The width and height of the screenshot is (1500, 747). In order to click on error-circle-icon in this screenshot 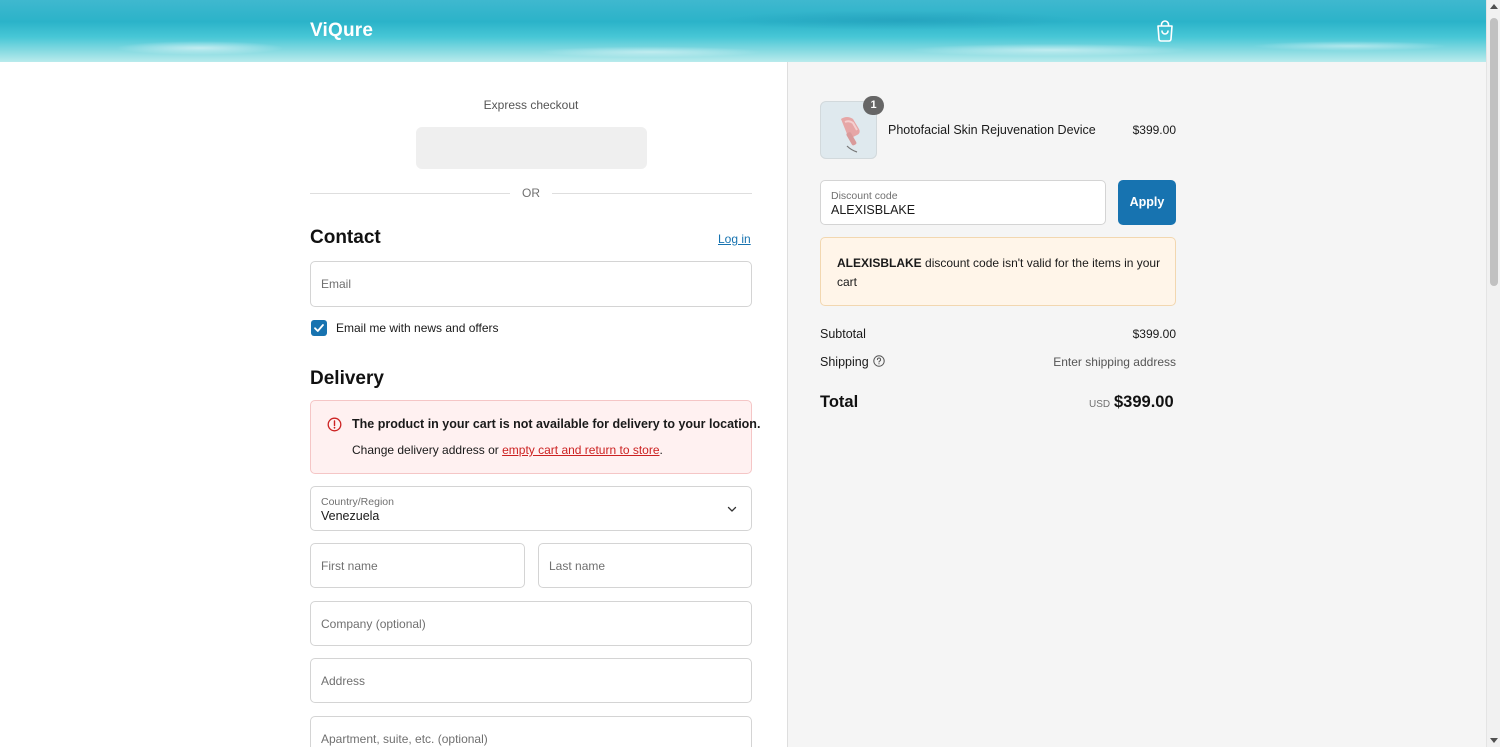, I will do `click(334, 424)`.